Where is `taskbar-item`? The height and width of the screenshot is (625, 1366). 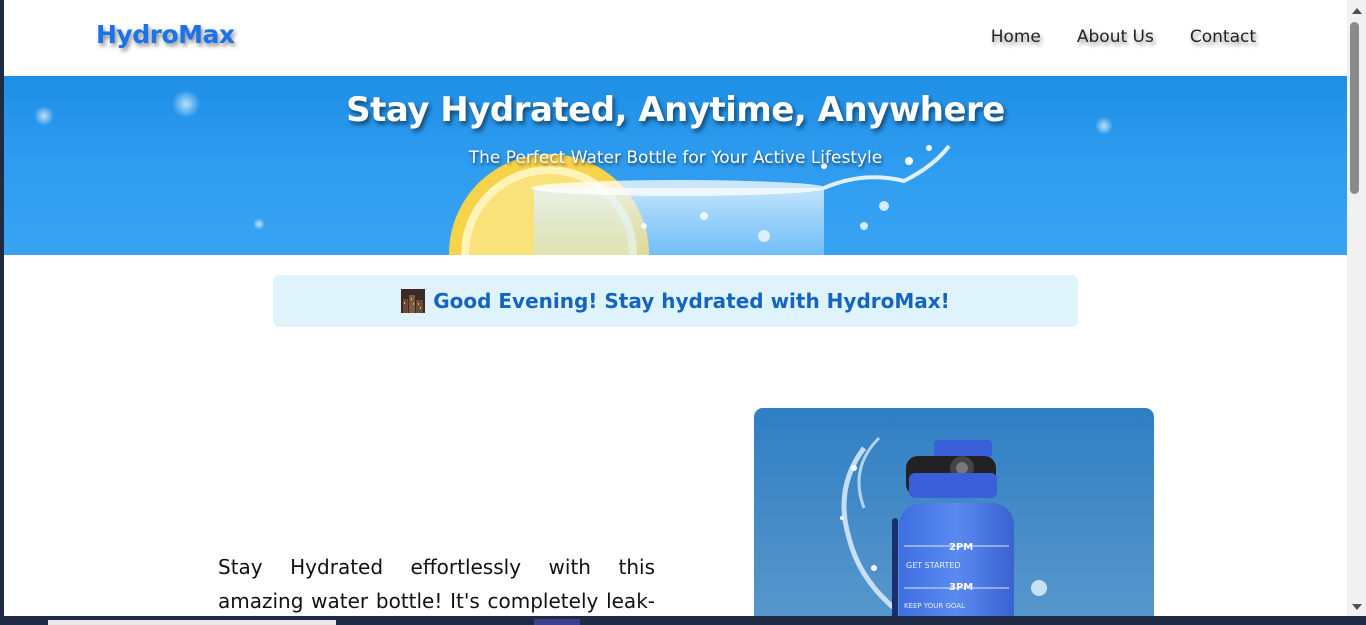
taskbar-item is located at coordinates (192, 622).